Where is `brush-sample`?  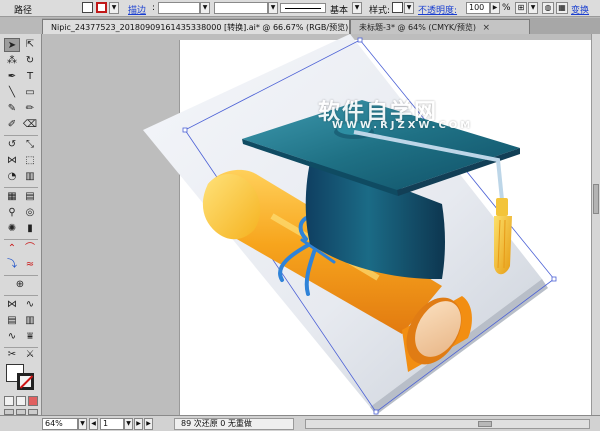
brush-sample is located at coordinates (303, 8).